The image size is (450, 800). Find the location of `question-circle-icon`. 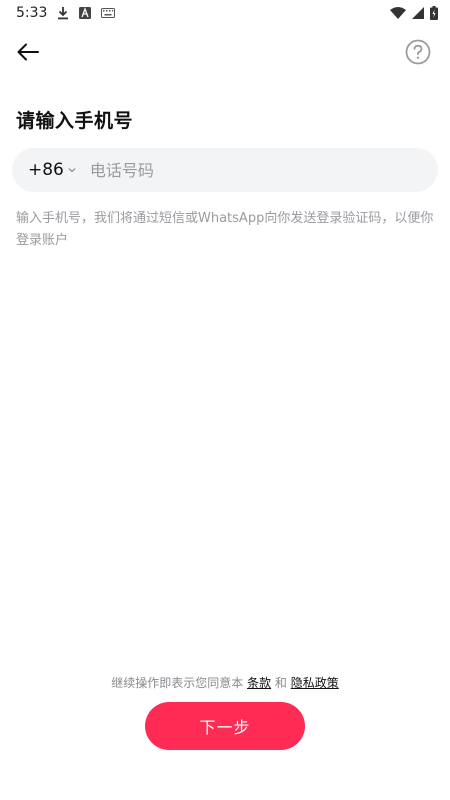

question-circle-icon is located at coordinates (418, 54).